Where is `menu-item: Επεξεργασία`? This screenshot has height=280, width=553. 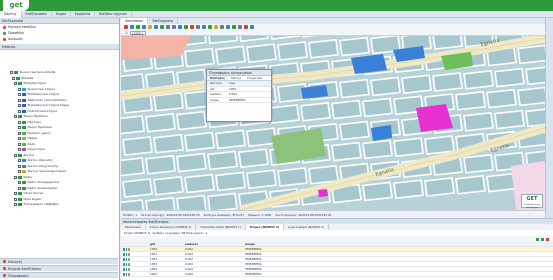 menu-item: Επεξεργασία is located at coordinates (37, 14).